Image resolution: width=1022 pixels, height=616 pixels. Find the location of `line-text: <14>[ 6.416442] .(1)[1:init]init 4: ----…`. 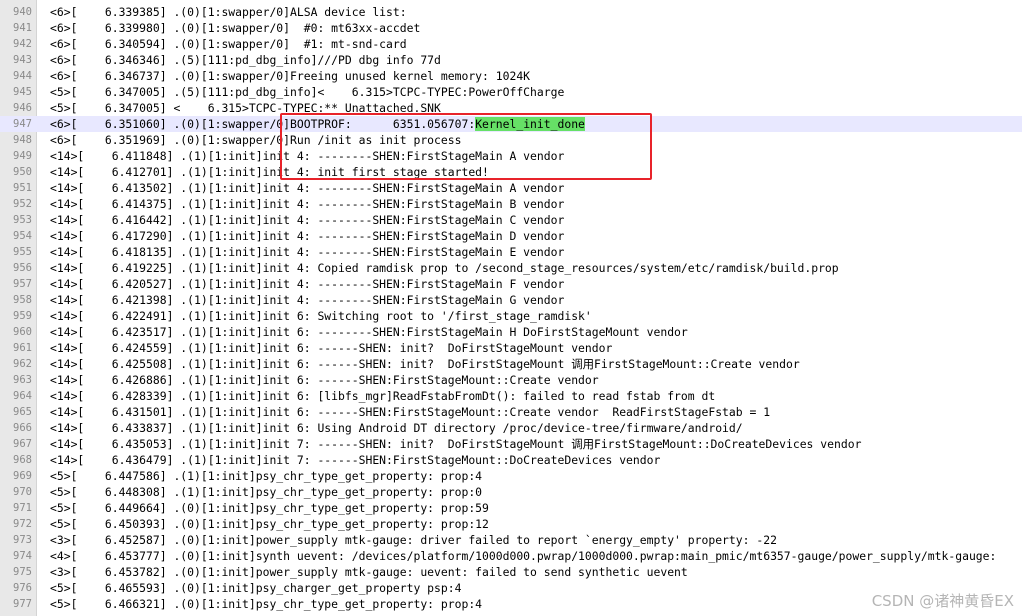

line-text: <14>[ 6.416442] .(1)[1:init]init 4: ----… is located at coordinates (307, 220).